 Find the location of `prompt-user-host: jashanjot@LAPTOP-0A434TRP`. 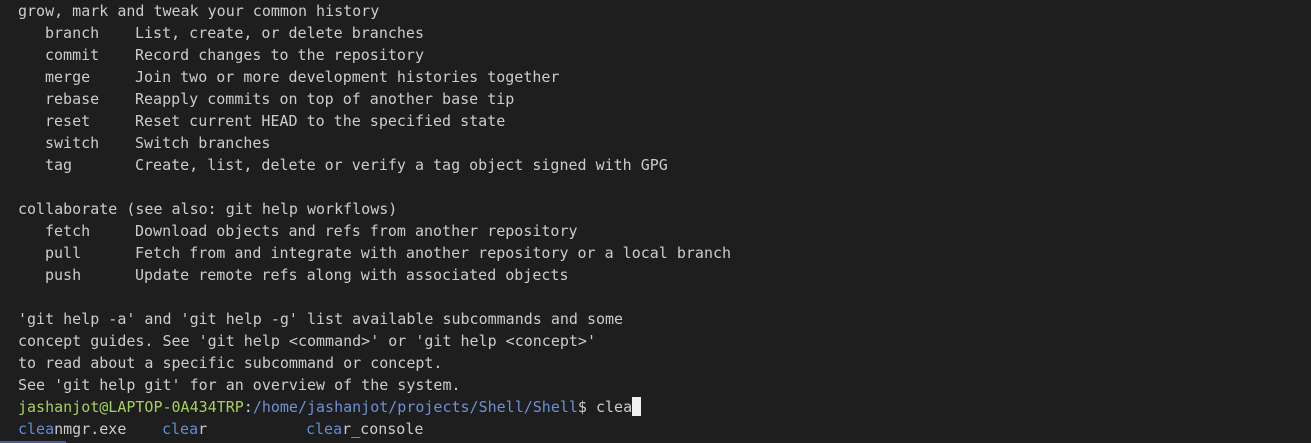

prompt-user-host: jashanjot@LAPTOP-0A434TRP is located at coordinates (131, 407).